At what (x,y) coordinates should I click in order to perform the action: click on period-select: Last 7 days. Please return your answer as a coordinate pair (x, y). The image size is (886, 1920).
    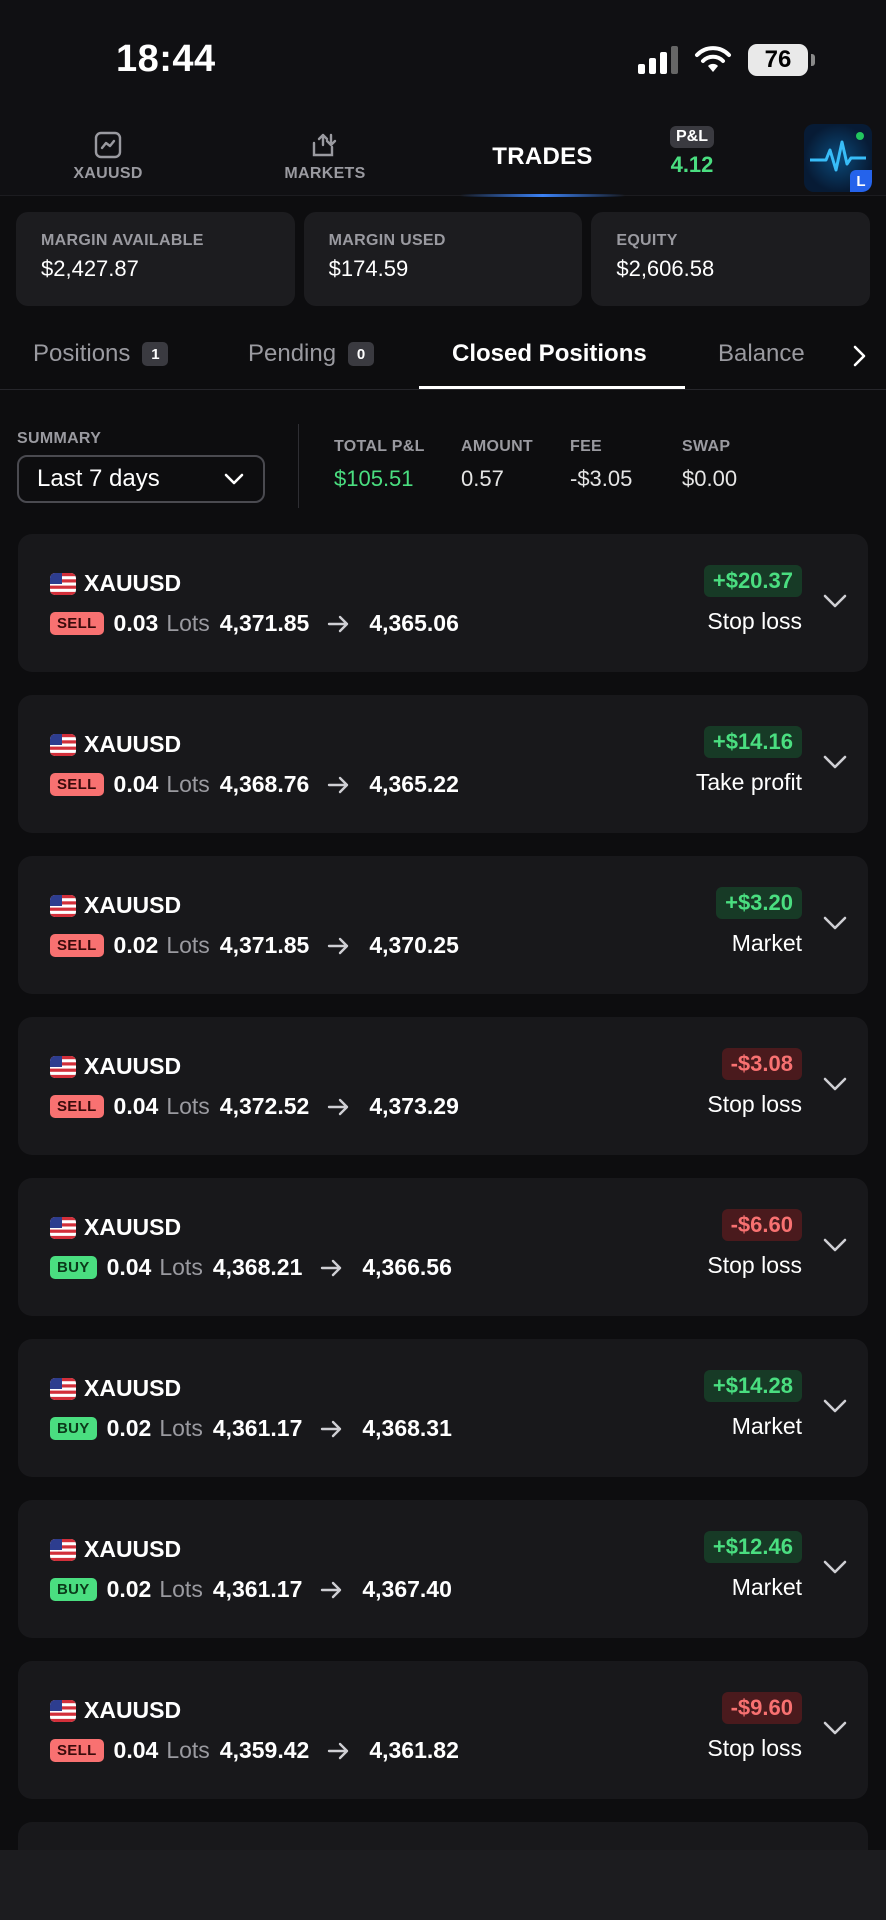
    Looking at the image, I should click on (141, 479).